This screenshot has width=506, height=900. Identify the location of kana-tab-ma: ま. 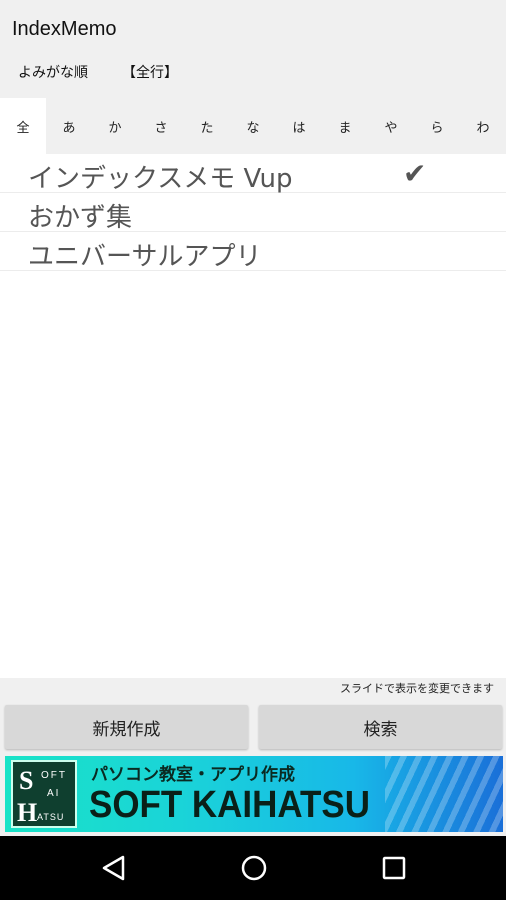
(345, 126).